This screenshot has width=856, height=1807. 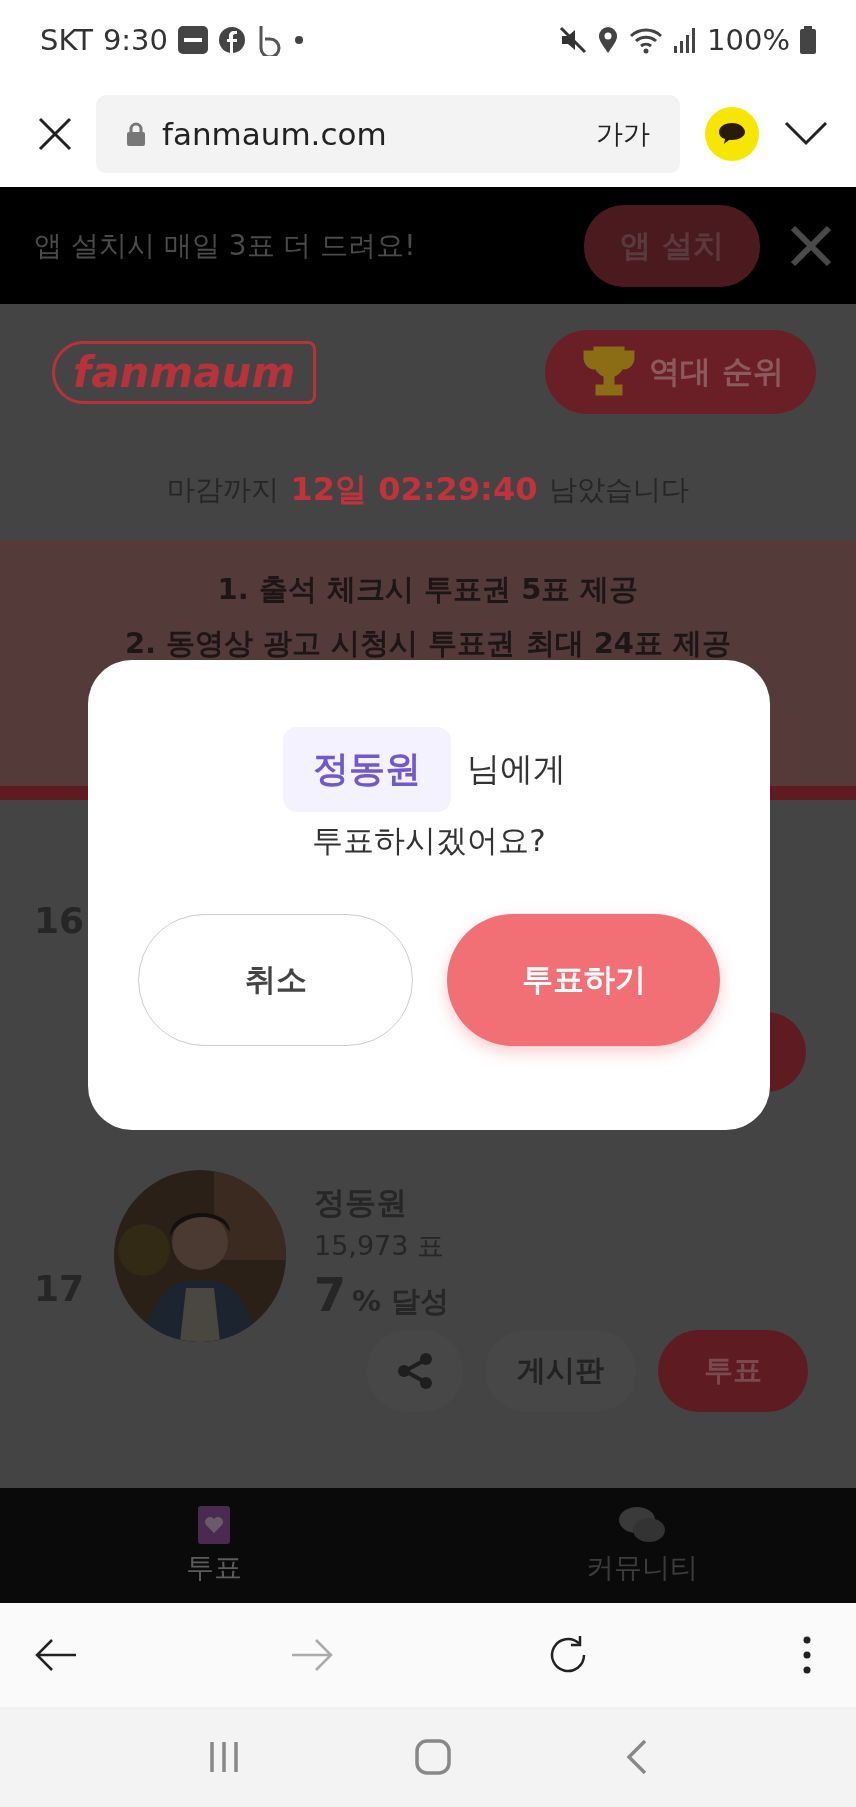 What do you see at coordinates (66, 40) in the screenshot?
I see `carrier: SKT` at bounding box center [66, 40].